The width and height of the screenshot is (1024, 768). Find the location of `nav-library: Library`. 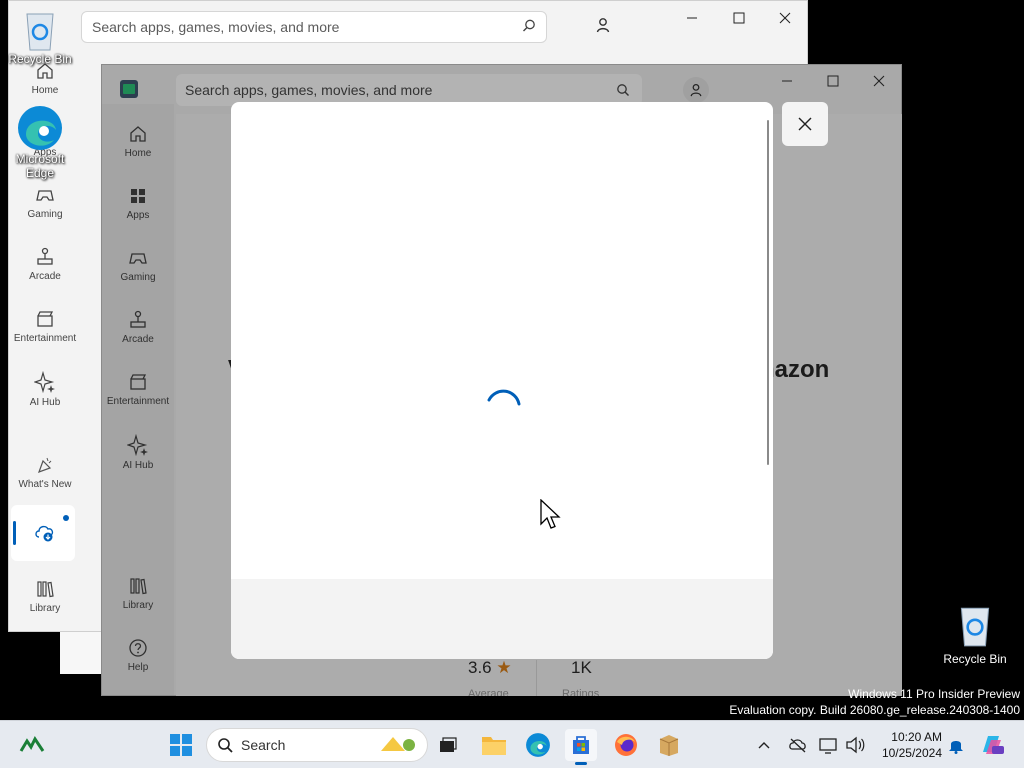

nav-library: Library is located at coordinates (45, 596).